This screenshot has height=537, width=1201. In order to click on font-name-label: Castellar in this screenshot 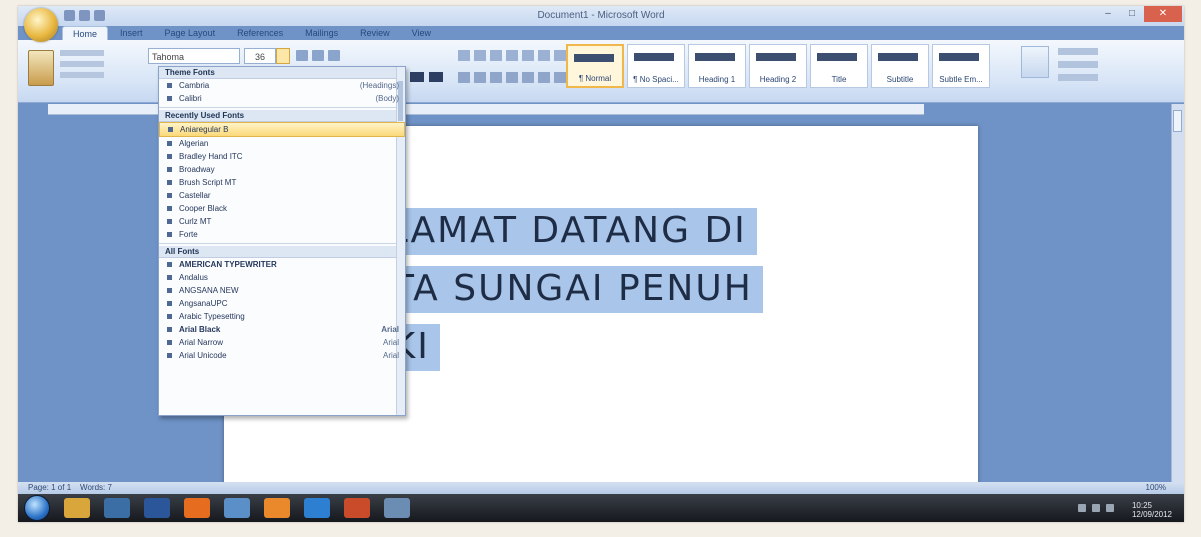, I will do `click(195, 195)`.